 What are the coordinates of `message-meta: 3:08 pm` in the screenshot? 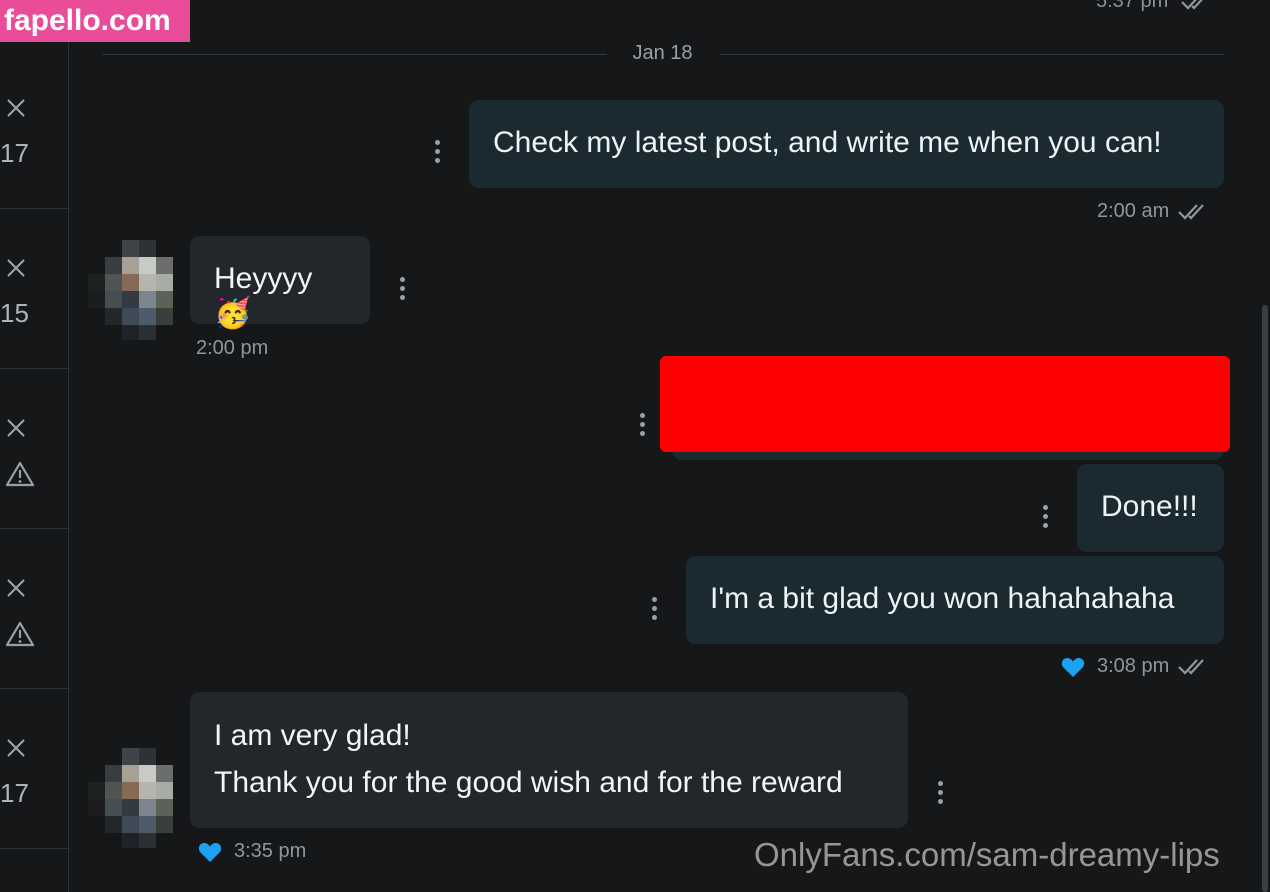 It's located at (1137, 666).